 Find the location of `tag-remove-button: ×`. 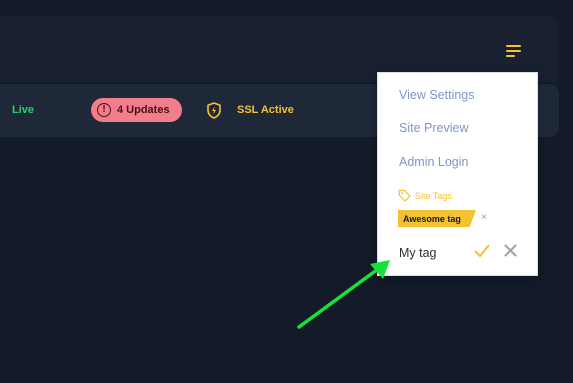

tag-remove-button: × is located at coordinates (484, 217).